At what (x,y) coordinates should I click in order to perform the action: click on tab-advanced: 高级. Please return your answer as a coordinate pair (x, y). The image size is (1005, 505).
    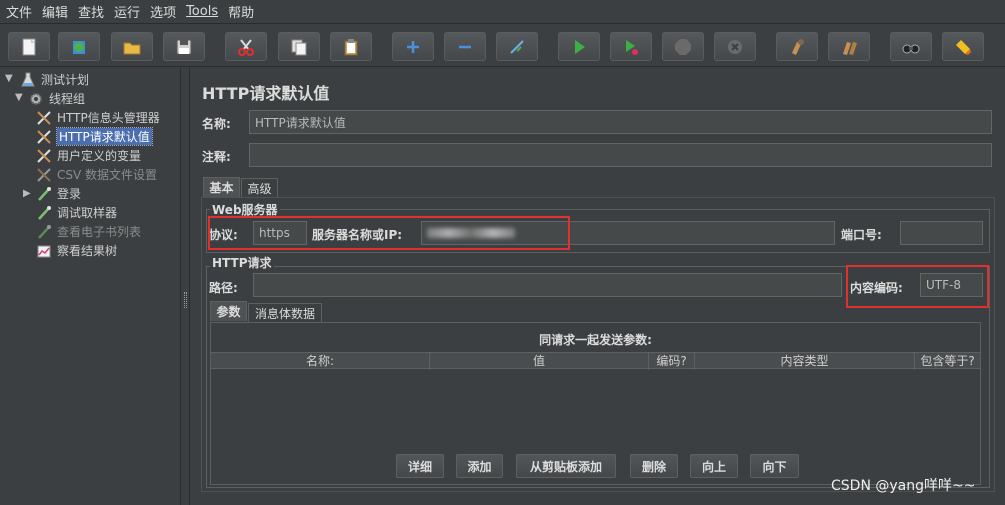
    Looking at the image, I should click on (259, 188).